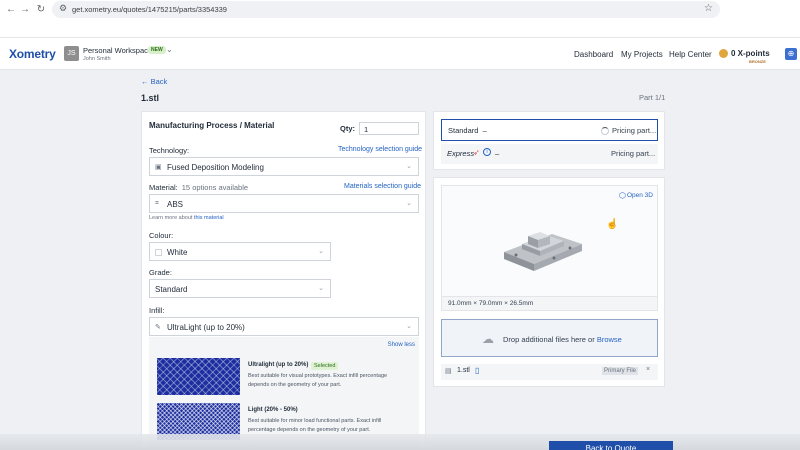 This screenshot has width=800, height=450. I want to click on nav-dashboard: Dashboard, so click(593, 54).